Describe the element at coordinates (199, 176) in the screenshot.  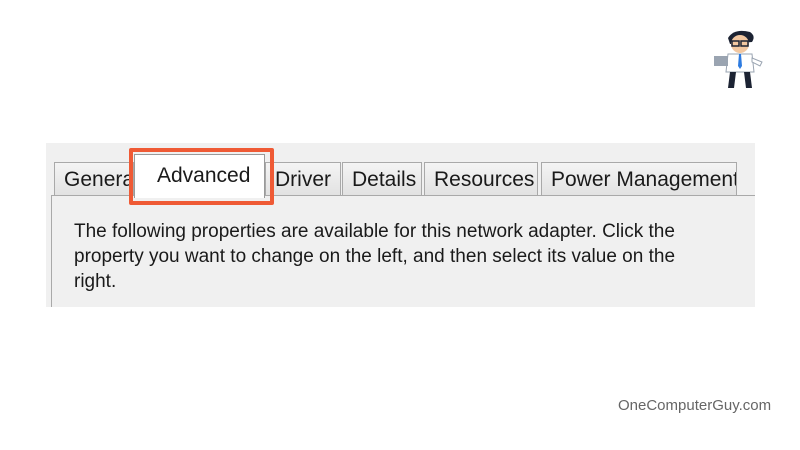
I see `tab-advanced: Advanced` at that location.